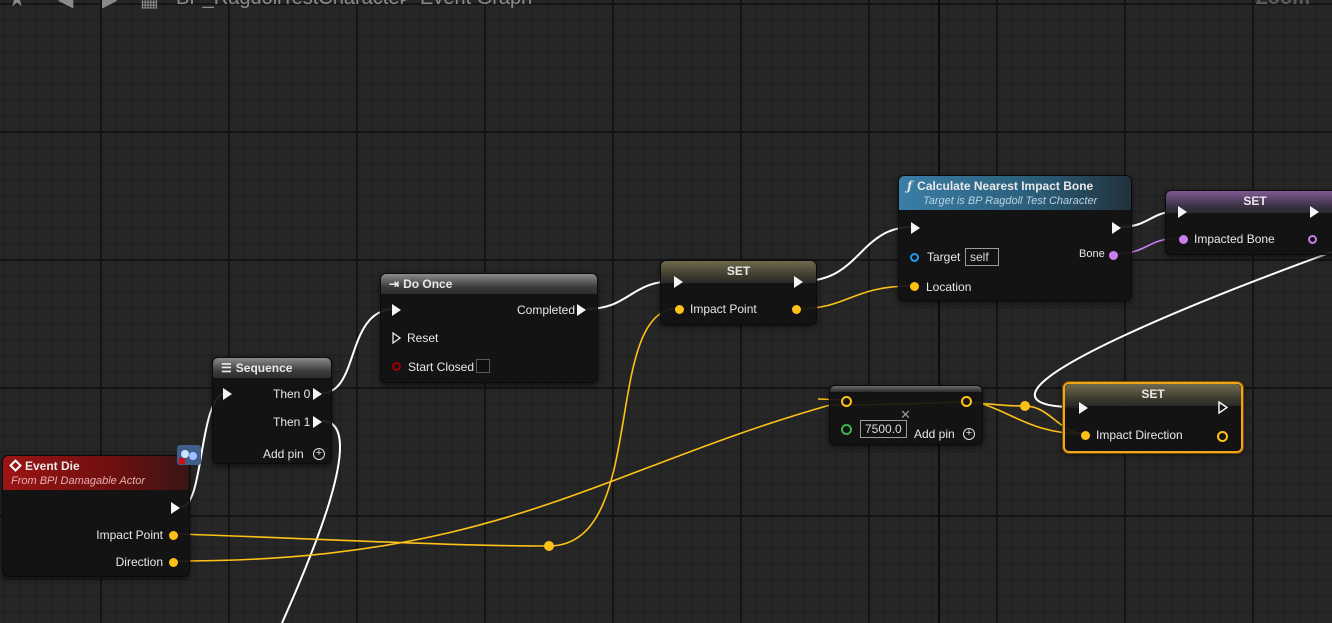 This screenshot has width=1332, height=623. Describe the element at coordinates (1092, 254) in the screenshot. I see `calc-bone-bone-label: Bone` at that location.